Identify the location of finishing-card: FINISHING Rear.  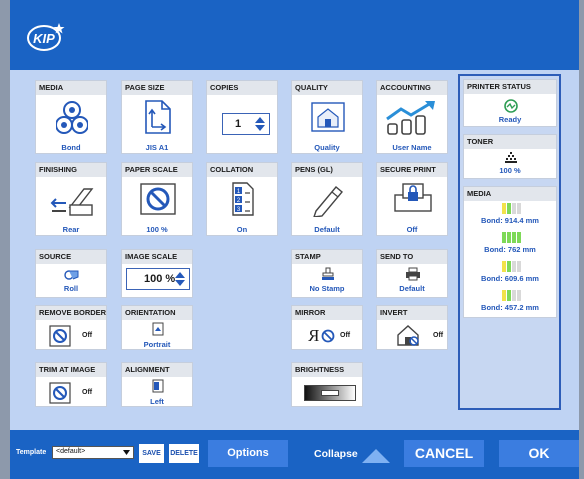
(71, 199).